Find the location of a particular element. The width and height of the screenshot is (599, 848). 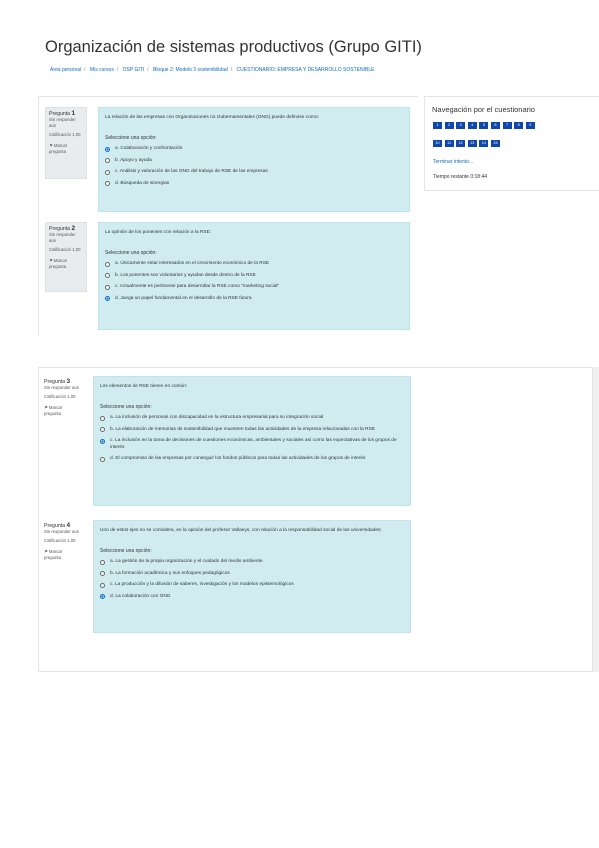

question-nav-button: 15 is located at coordinates (495, 143).